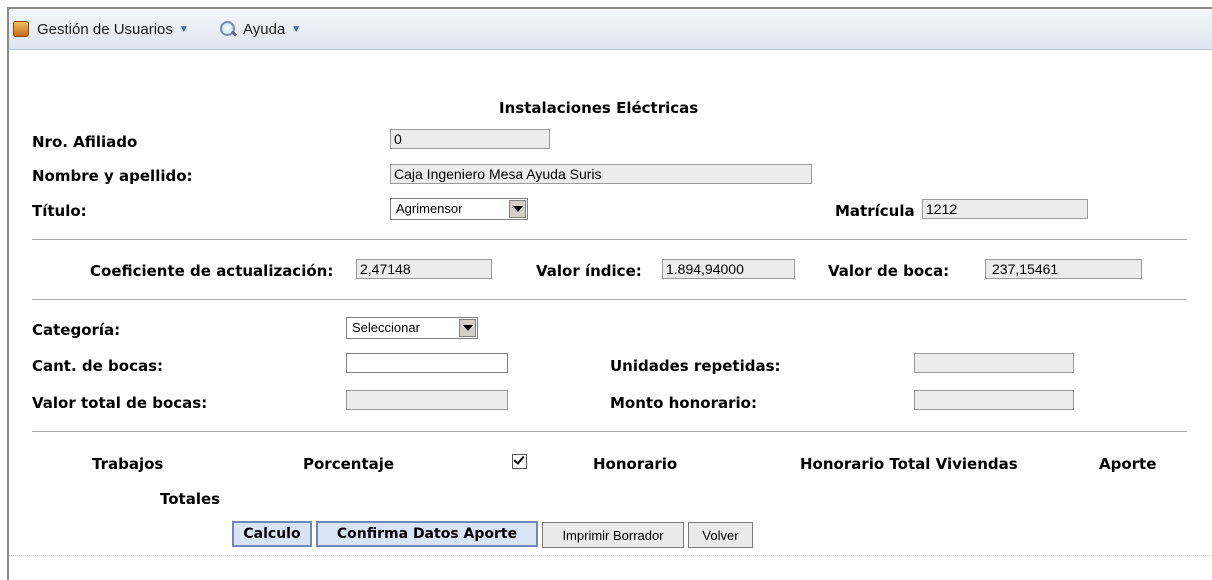  What do you see at coordinates (264, 29) in the screenshot?
I see `menu-ayuda-label: Ayuda` at bounding box center [264, 29].